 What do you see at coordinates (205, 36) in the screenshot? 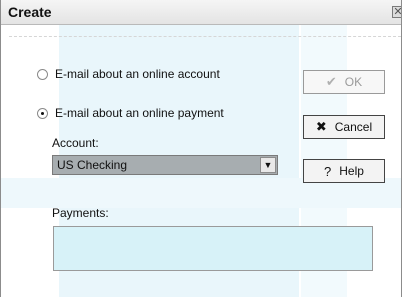
I see `divider` at bounding box center [205, 36].